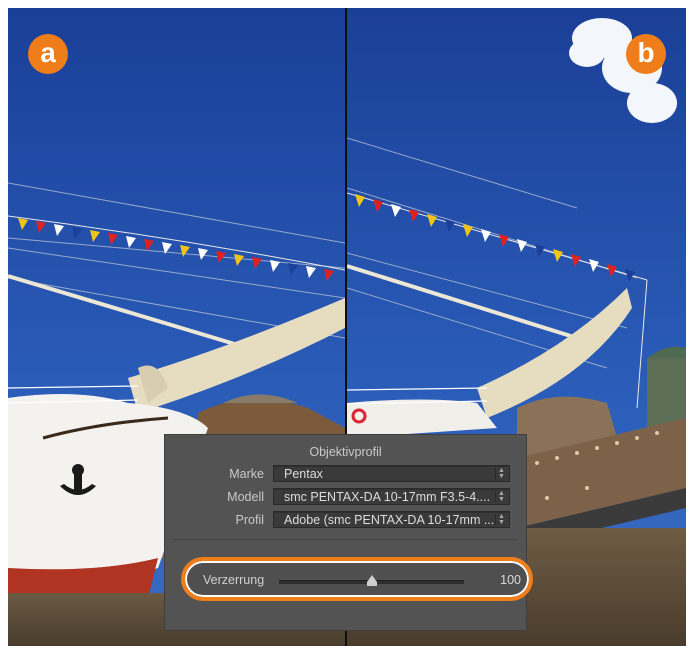 The image size is (692, 654). I want to click on select-modell: smc PENTAX-DA 10-17mm F3.5-4.... ▲ ▼, so click(391, 496).